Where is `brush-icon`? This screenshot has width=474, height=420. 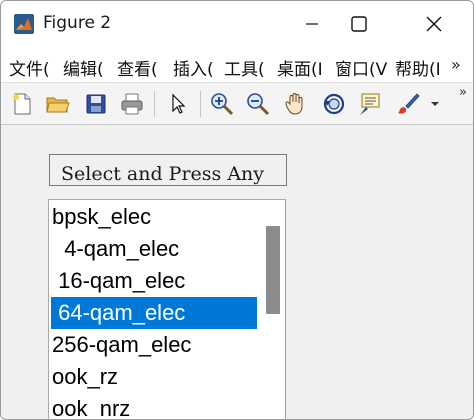 brush-icon is located at coordinates (409, 103).